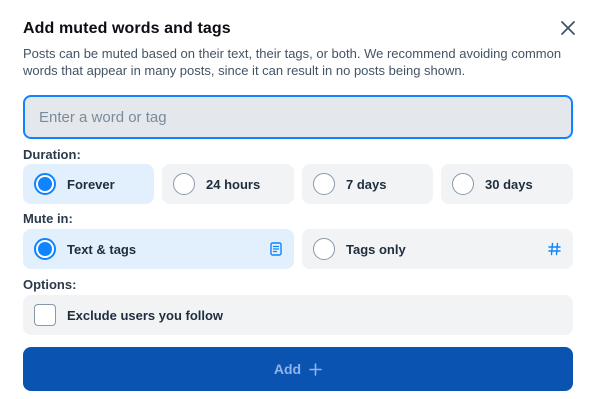 This screenshot has height=399, width=596. I want to click on close-button, so click(568, 28).